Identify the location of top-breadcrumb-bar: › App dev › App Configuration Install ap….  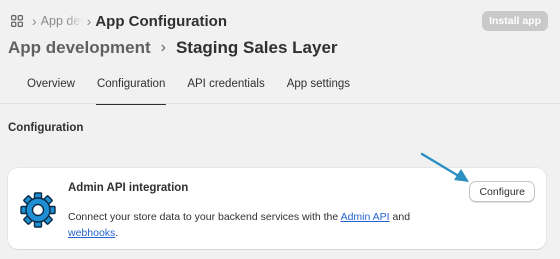
(279, 21).